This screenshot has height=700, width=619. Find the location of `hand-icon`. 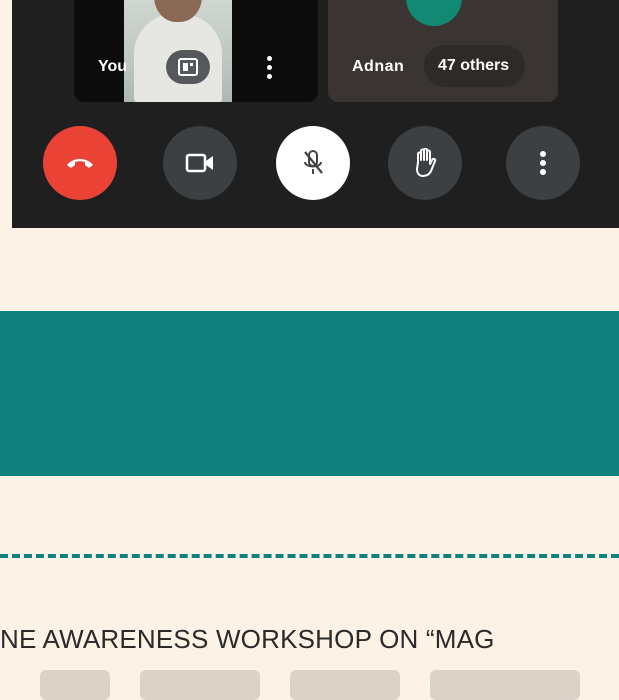

hand-icon is located at coordinates (426, 162).